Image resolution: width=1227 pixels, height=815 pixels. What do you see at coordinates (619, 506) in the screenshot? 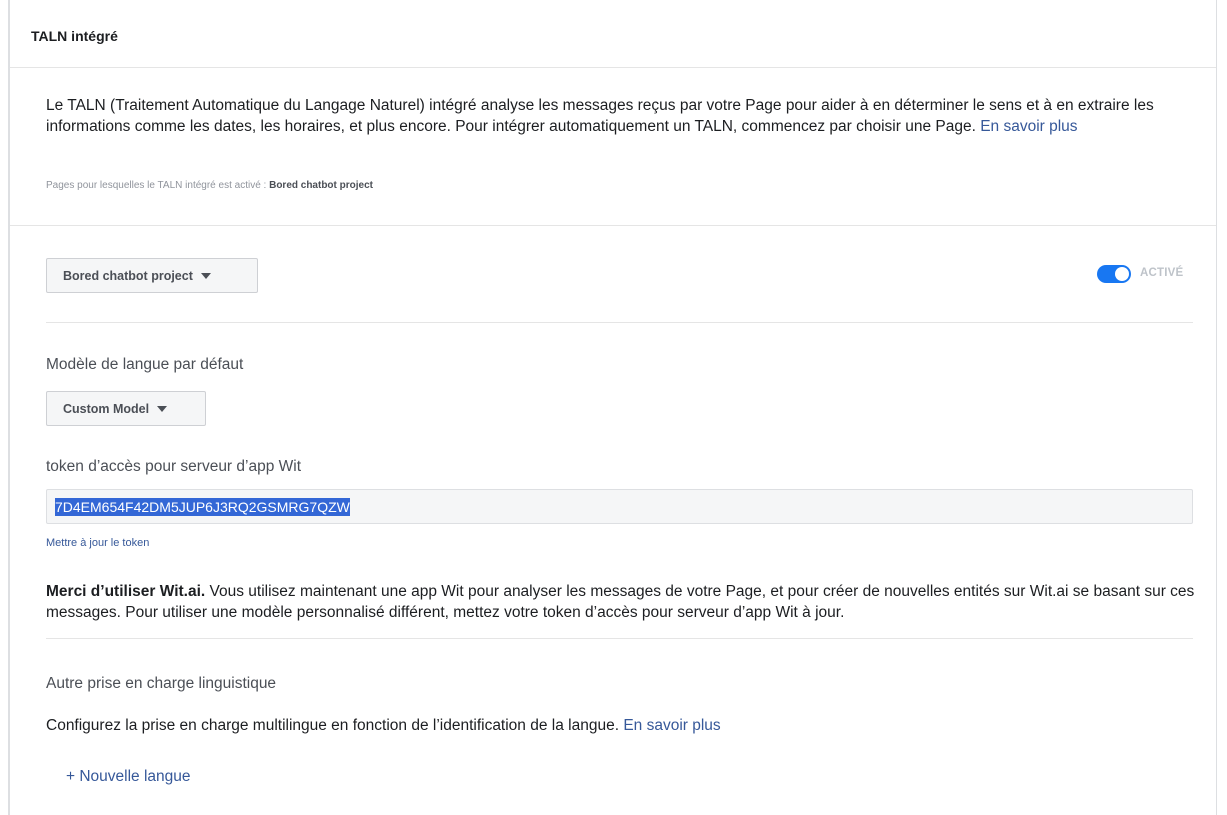
I see `token-input: 7D4EM654F42DM5JUP6J3RQ2GSMRG7QZW` at bounding box center [619, 506].